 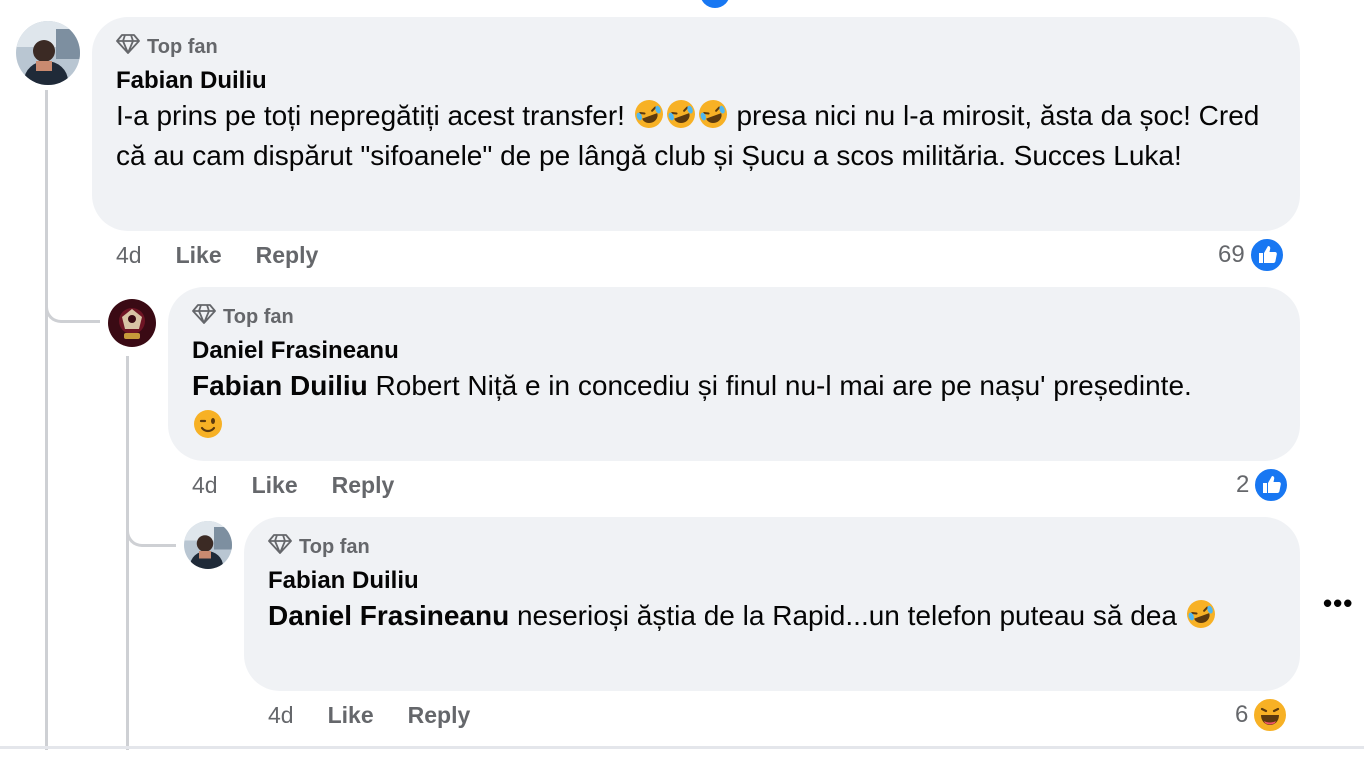 What do you see at coordinates (388, 615) in the screenshot?
I see `mention-link: Daniel Frasineanu` at bounding box center [388, 615].